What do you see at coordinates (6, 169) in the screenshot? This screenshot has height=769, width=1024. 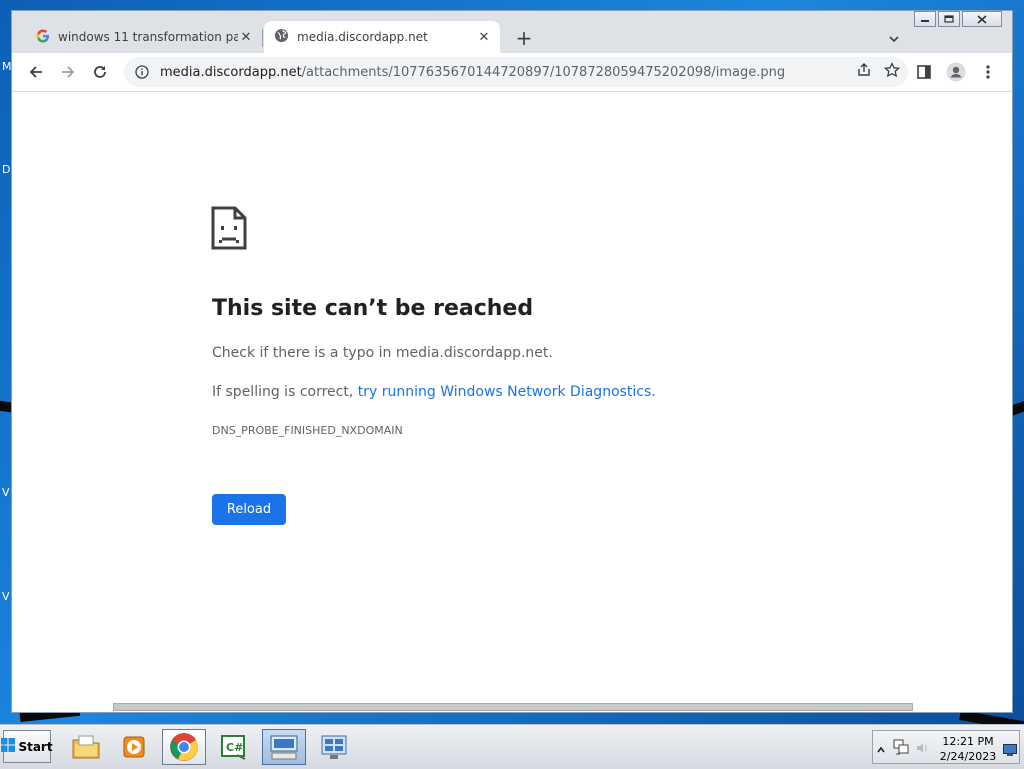 I see `desktop-icon-label: D` at bounding box center [6, 169].